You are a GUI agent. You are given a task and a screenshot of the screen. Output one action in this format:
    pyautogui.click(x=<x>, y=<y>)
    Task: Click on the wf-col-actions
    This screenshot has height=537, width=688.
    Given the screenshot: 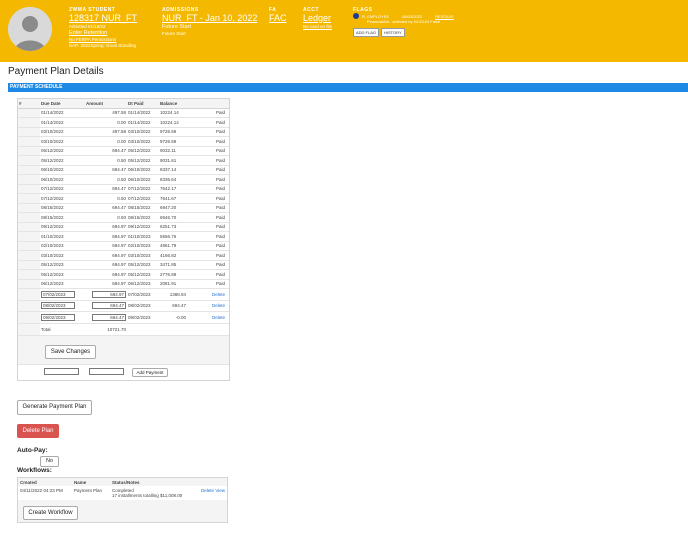 What is the action you would take?
    pyautogui.click(x=211, y=482)
    